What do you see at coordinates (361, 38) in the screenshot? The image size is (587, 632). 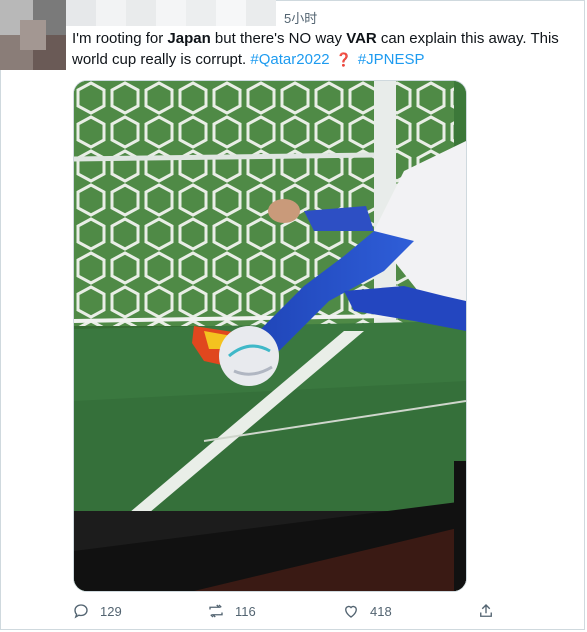 I see `tweet-text-bold-var: VAR` at bounding box center [361, 38].